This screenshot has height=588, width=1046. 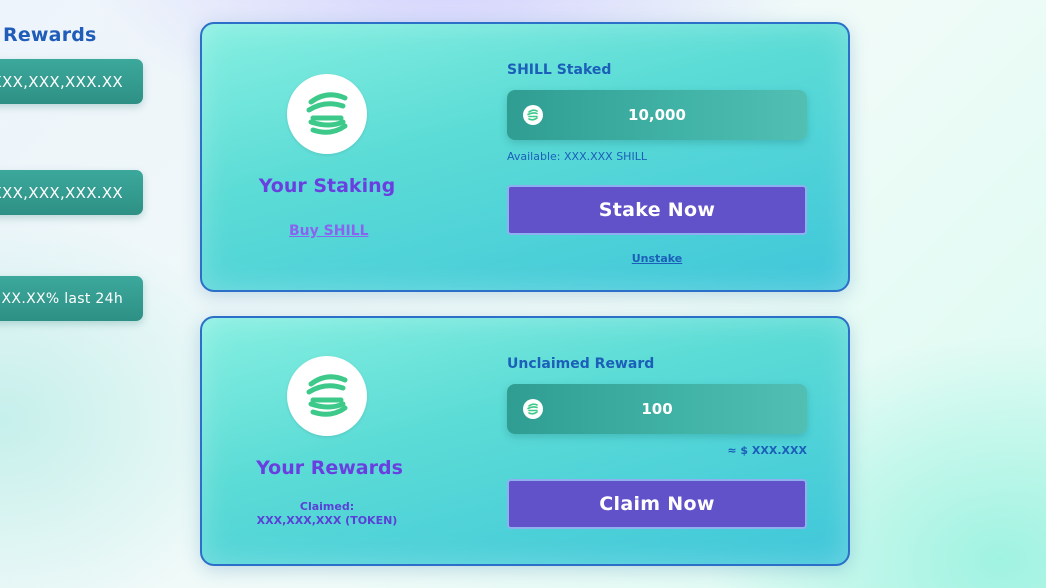 What do you see at coordinates (62, 298) in the screenshot?
I see `change-24h-value: XX.XX% last 24h` at bounding box center [62, 298].